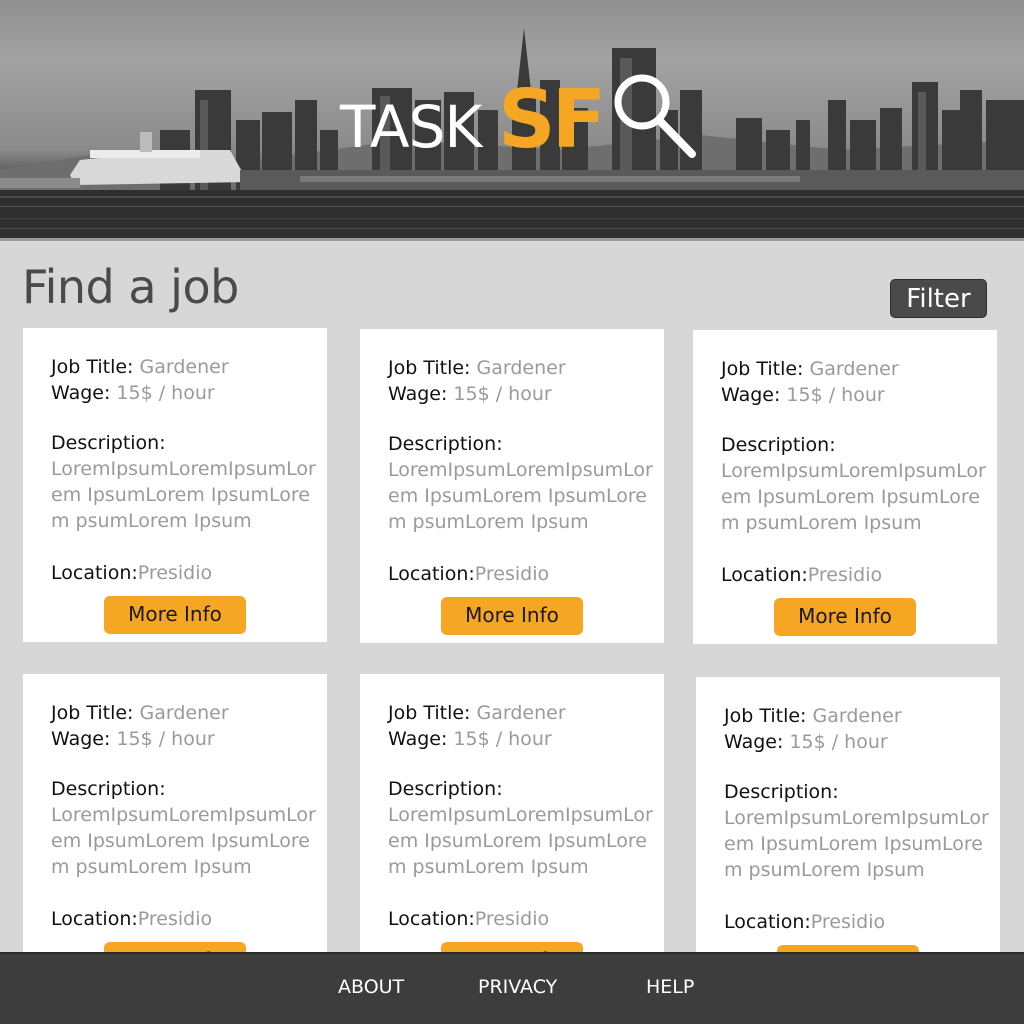 The height and width of the screenshot is (1024, 1024). What do you see at coordinates (655, 116) in the screenshot?
I see `magnifier-icon` at bounding box center [655, 116].